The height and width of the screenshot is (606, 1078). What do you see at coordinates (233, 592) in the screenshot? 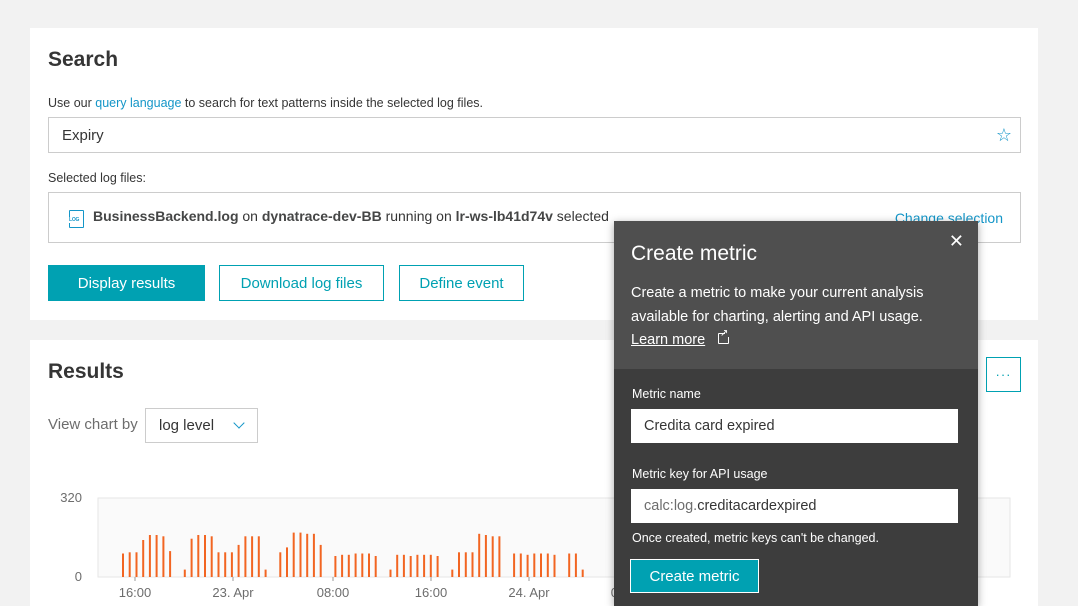
I see `x-tick-label: 23. Apr` at bounding box center [233, 592].